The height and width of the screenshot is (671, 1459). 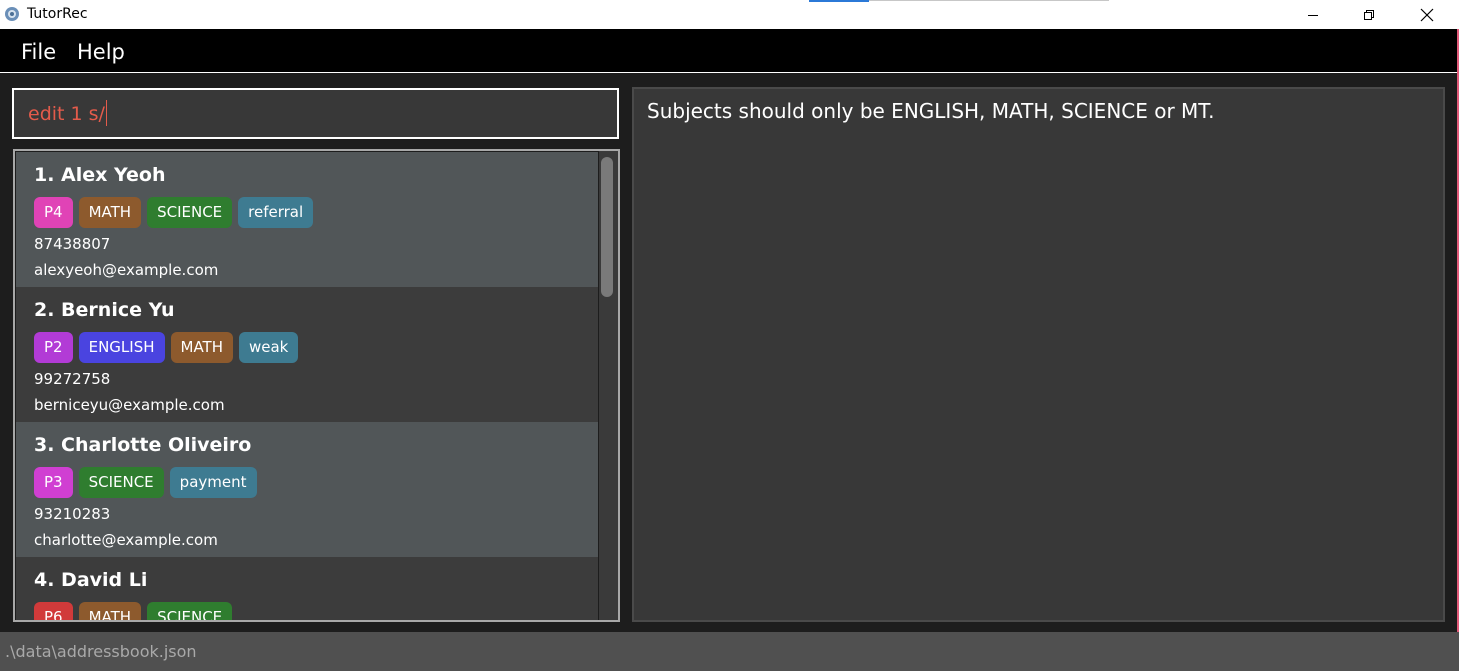 I want to click on menu-bar: File Help, so click(x=729, y=51).